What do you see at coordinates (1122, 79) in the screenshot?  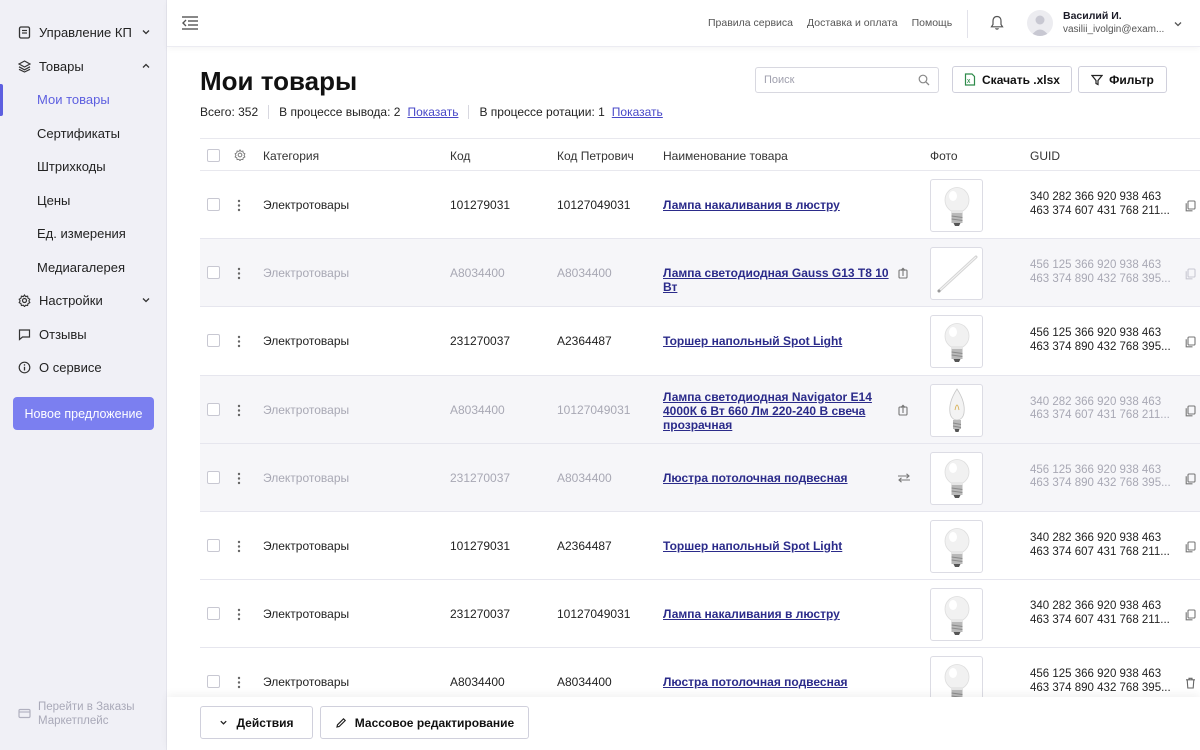 I see `filter-button: Фильтр` at bounding box center [1122, 79].